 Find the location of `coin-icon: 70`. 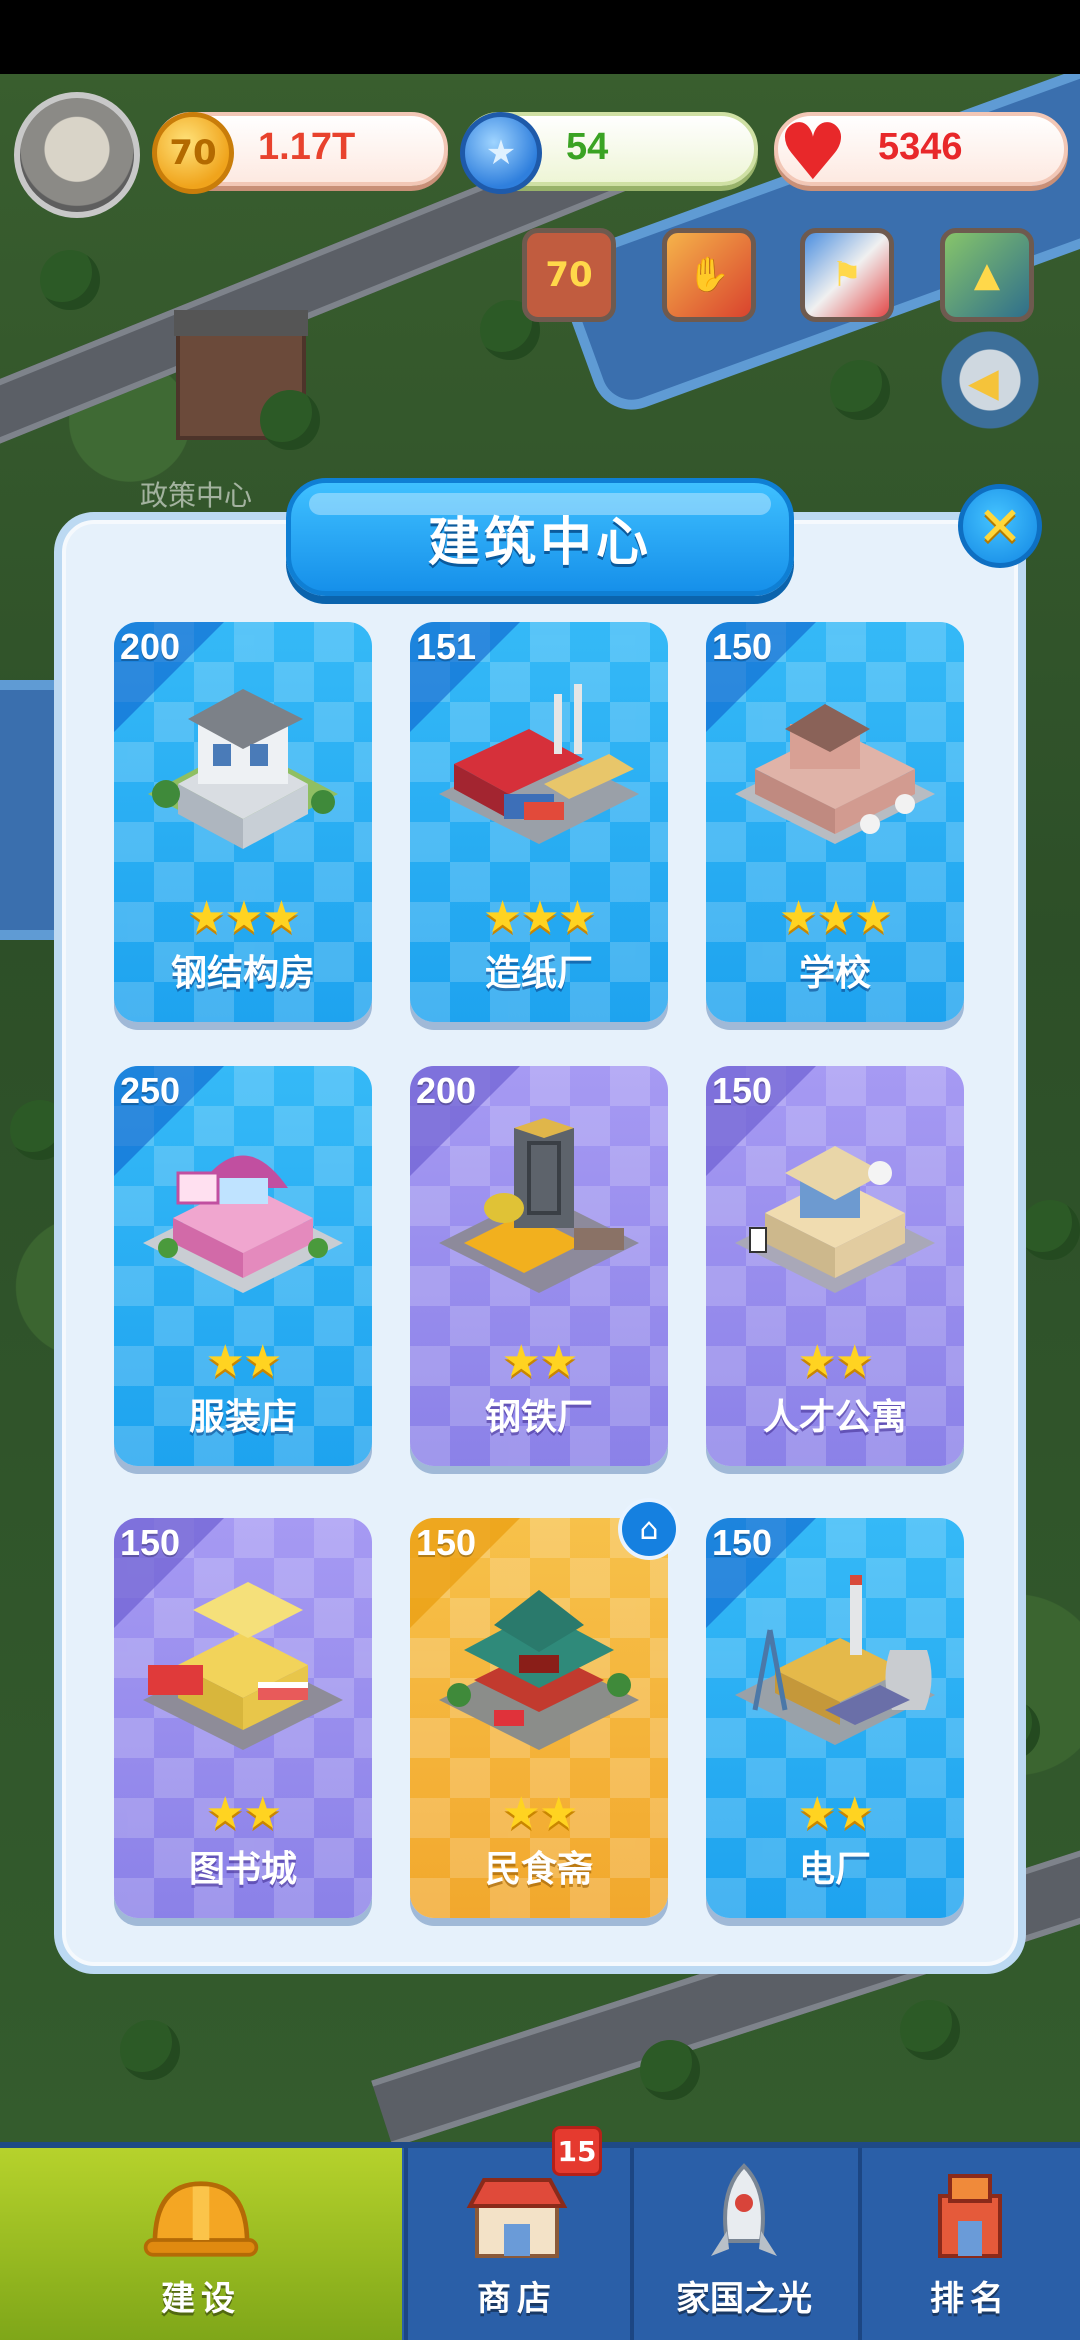

coin-icon: 70 is located at coordinates (193, 153).